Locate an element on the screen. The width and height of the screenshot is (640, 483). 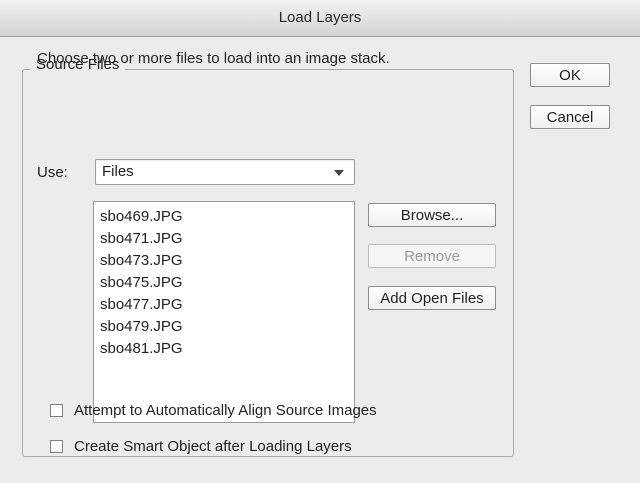
list-item: sbo469.JPG is located at coordinates (141, 219).